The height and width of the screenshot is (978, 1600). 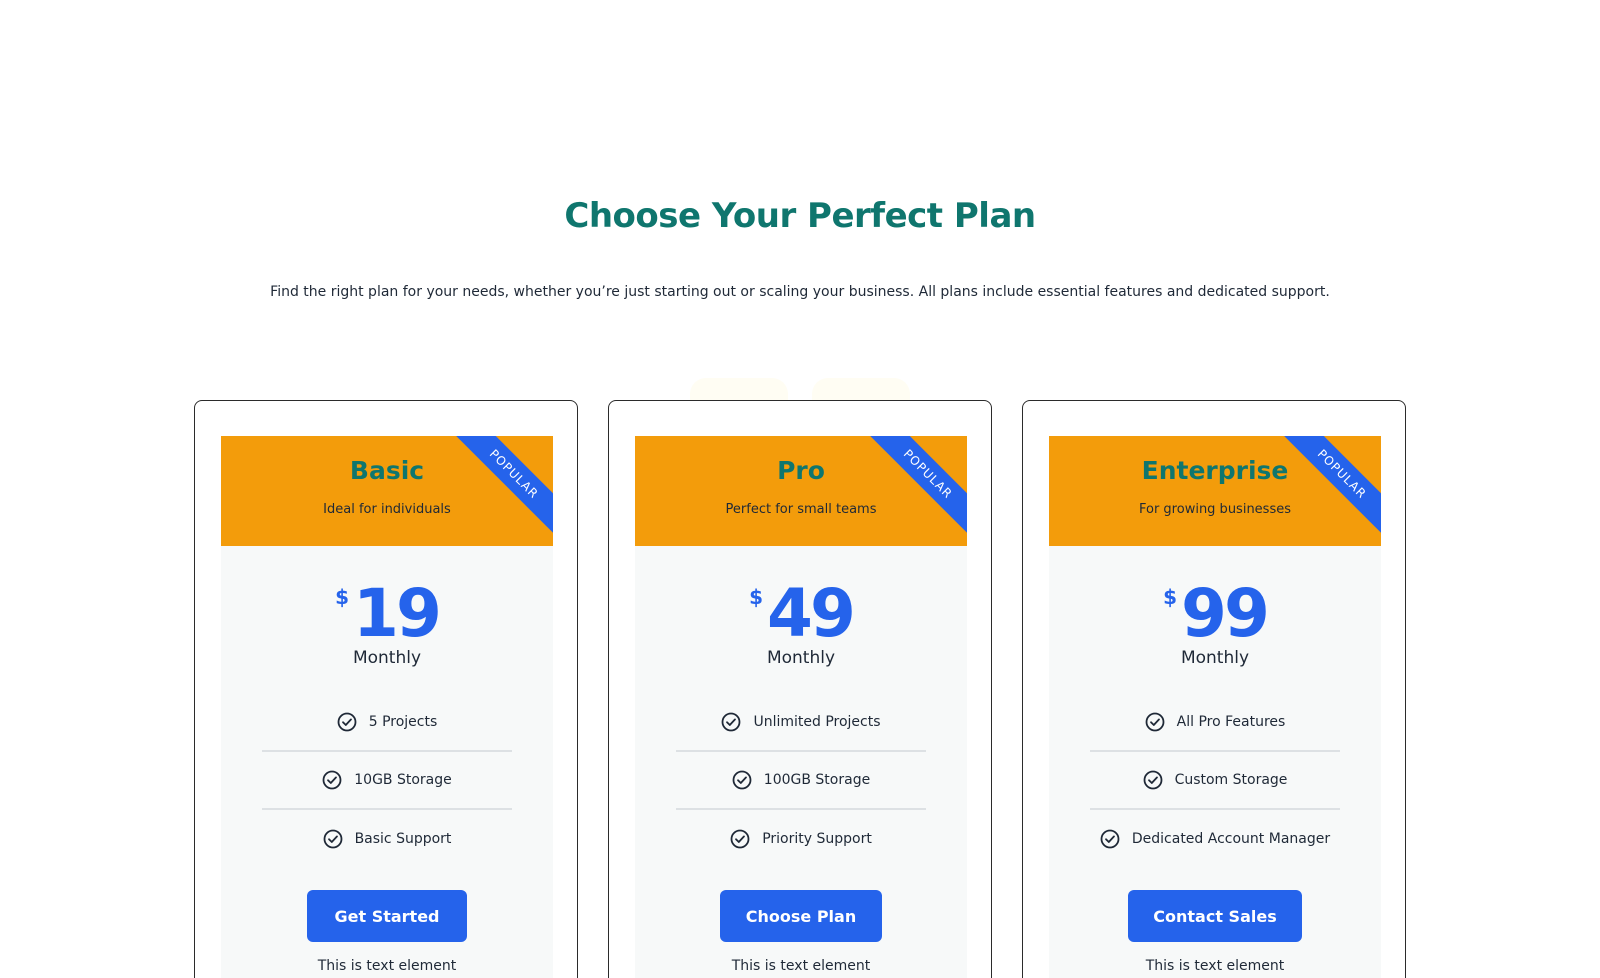 I want to click on feature-list: 5 Projects 10GB Storage Basic Support, so click(x=387, y=781).